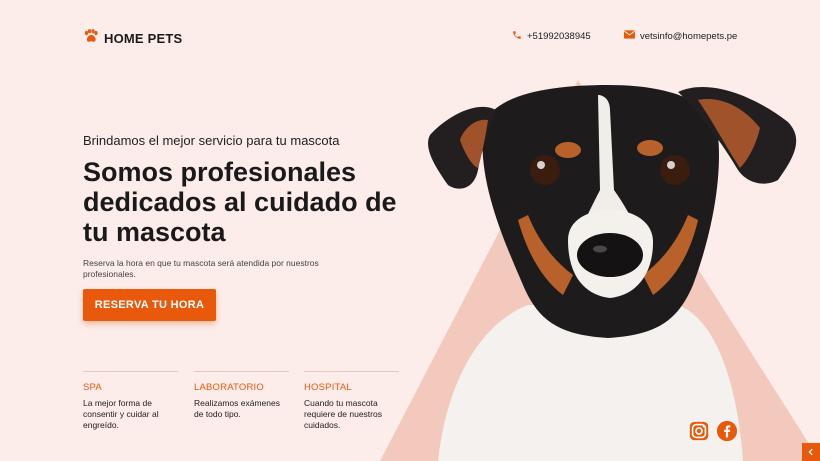 The image size is (820, 461). What do you see at coordinates (559, 36) in the screenshot?
I see `phone-number: +51992038945` at bounding box center [559, 36].